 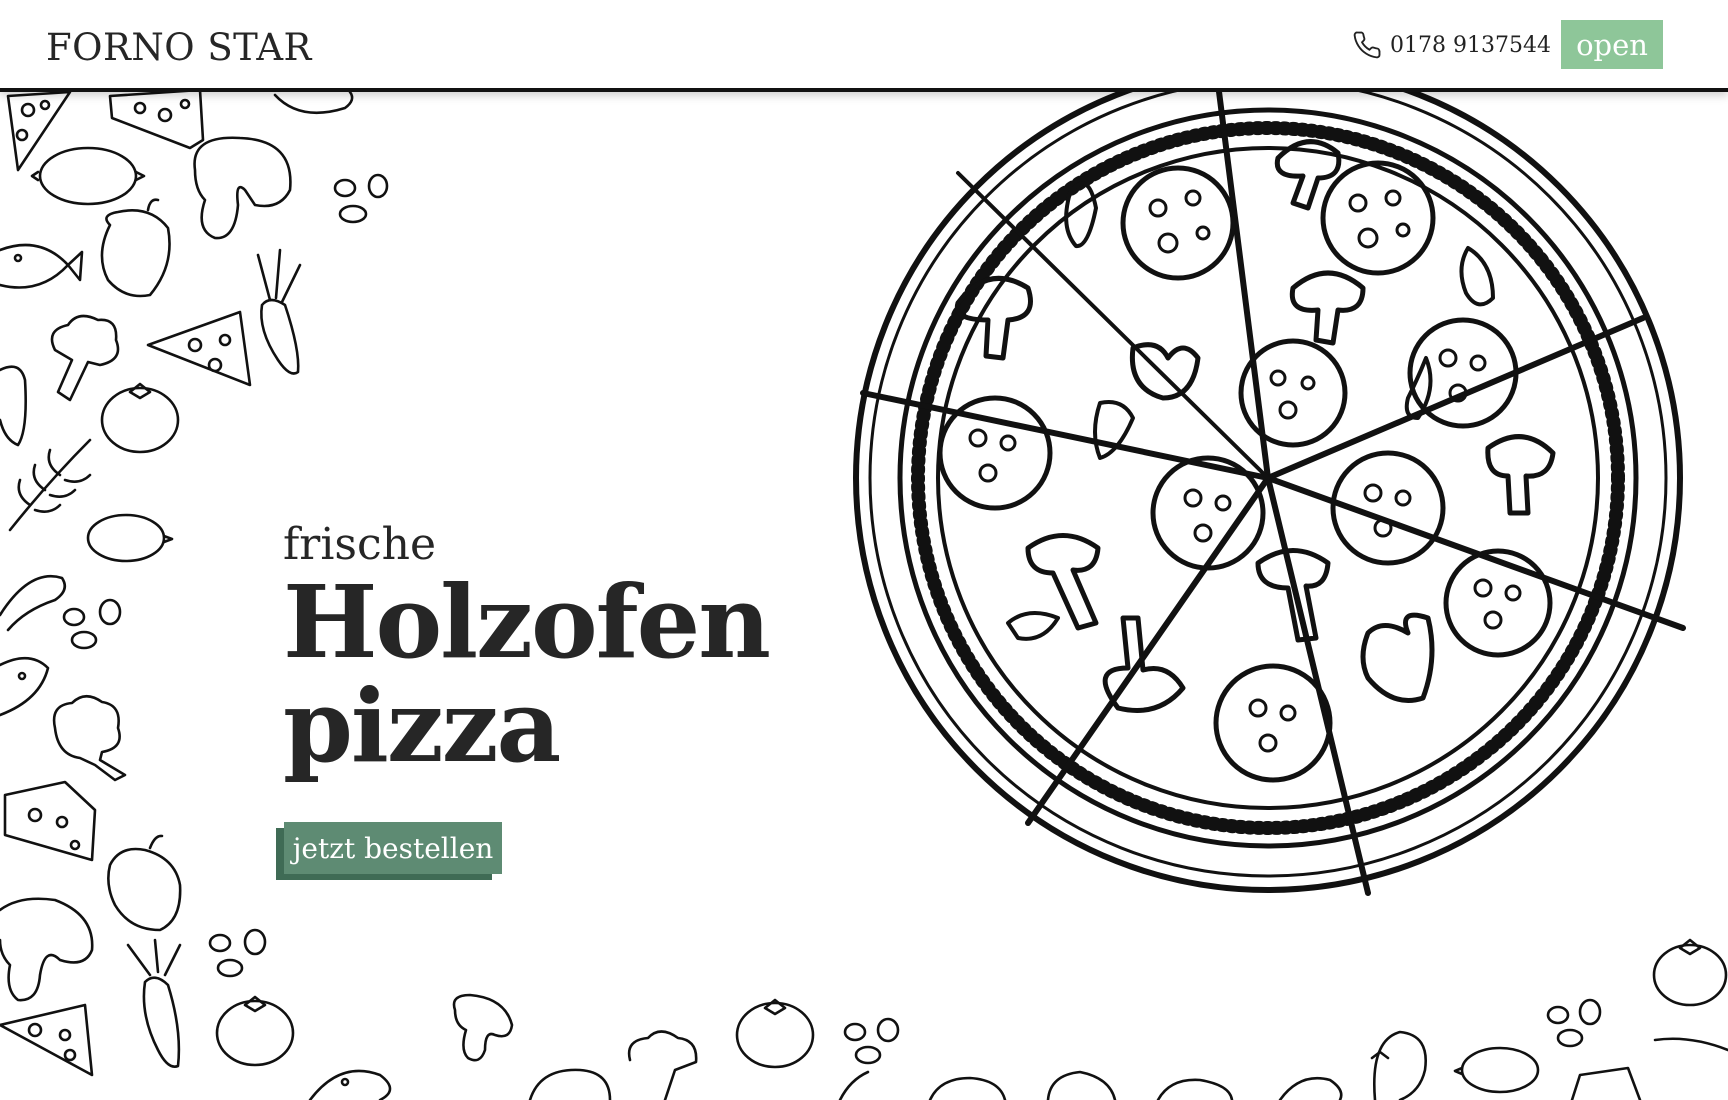 I want to click on order-cta: jetzt bestellen, so click(x=389, y=851).